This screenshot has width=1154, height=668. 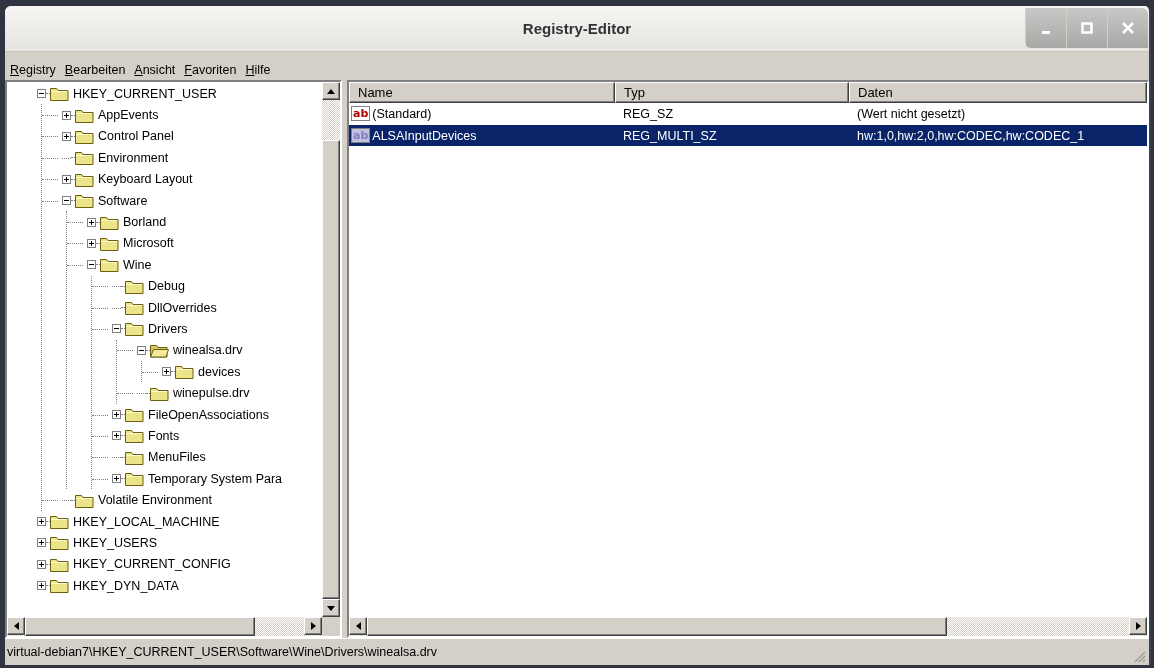 I want to click on resize-grip-icon, so click(x=1140, y=657).